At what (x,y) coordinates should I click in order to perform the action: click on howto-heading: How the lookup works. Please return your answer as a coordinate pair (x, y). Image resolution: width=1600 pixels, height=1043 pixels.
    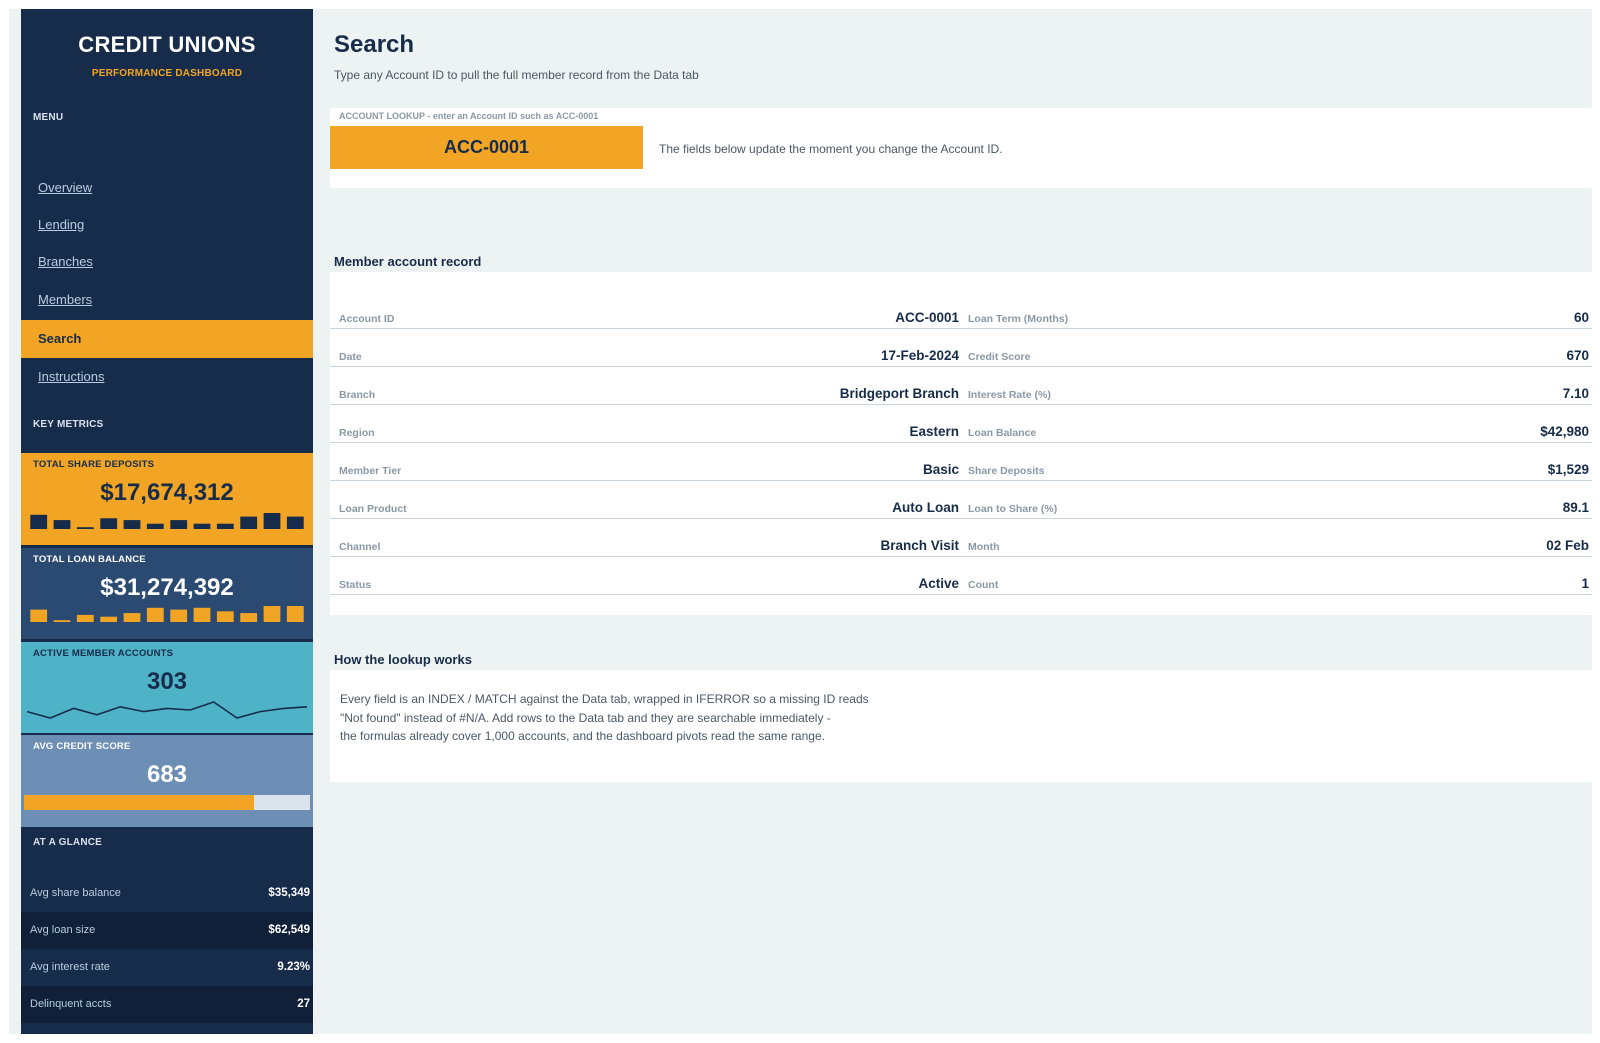
    Looking at the image, I should click on (403, 659).